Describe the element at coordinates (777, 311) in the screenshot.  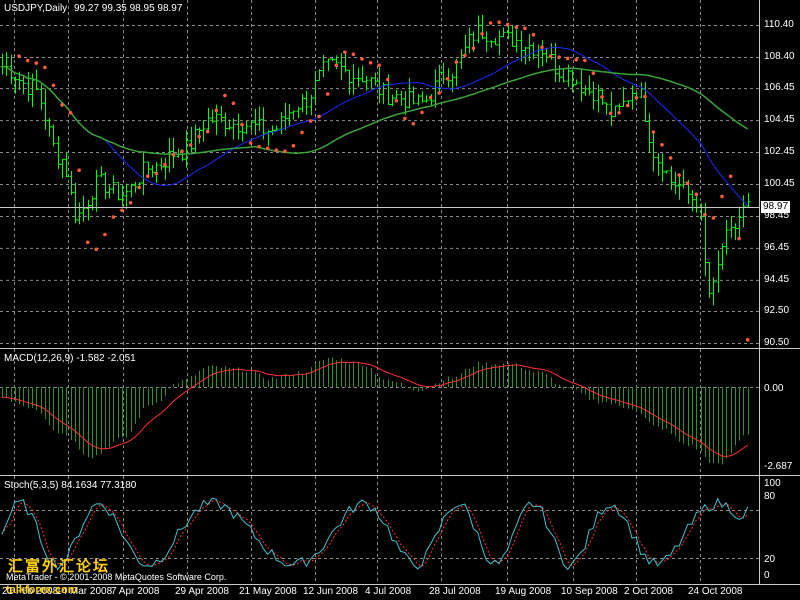
I see `price-axis-label: 92.50` at that location.